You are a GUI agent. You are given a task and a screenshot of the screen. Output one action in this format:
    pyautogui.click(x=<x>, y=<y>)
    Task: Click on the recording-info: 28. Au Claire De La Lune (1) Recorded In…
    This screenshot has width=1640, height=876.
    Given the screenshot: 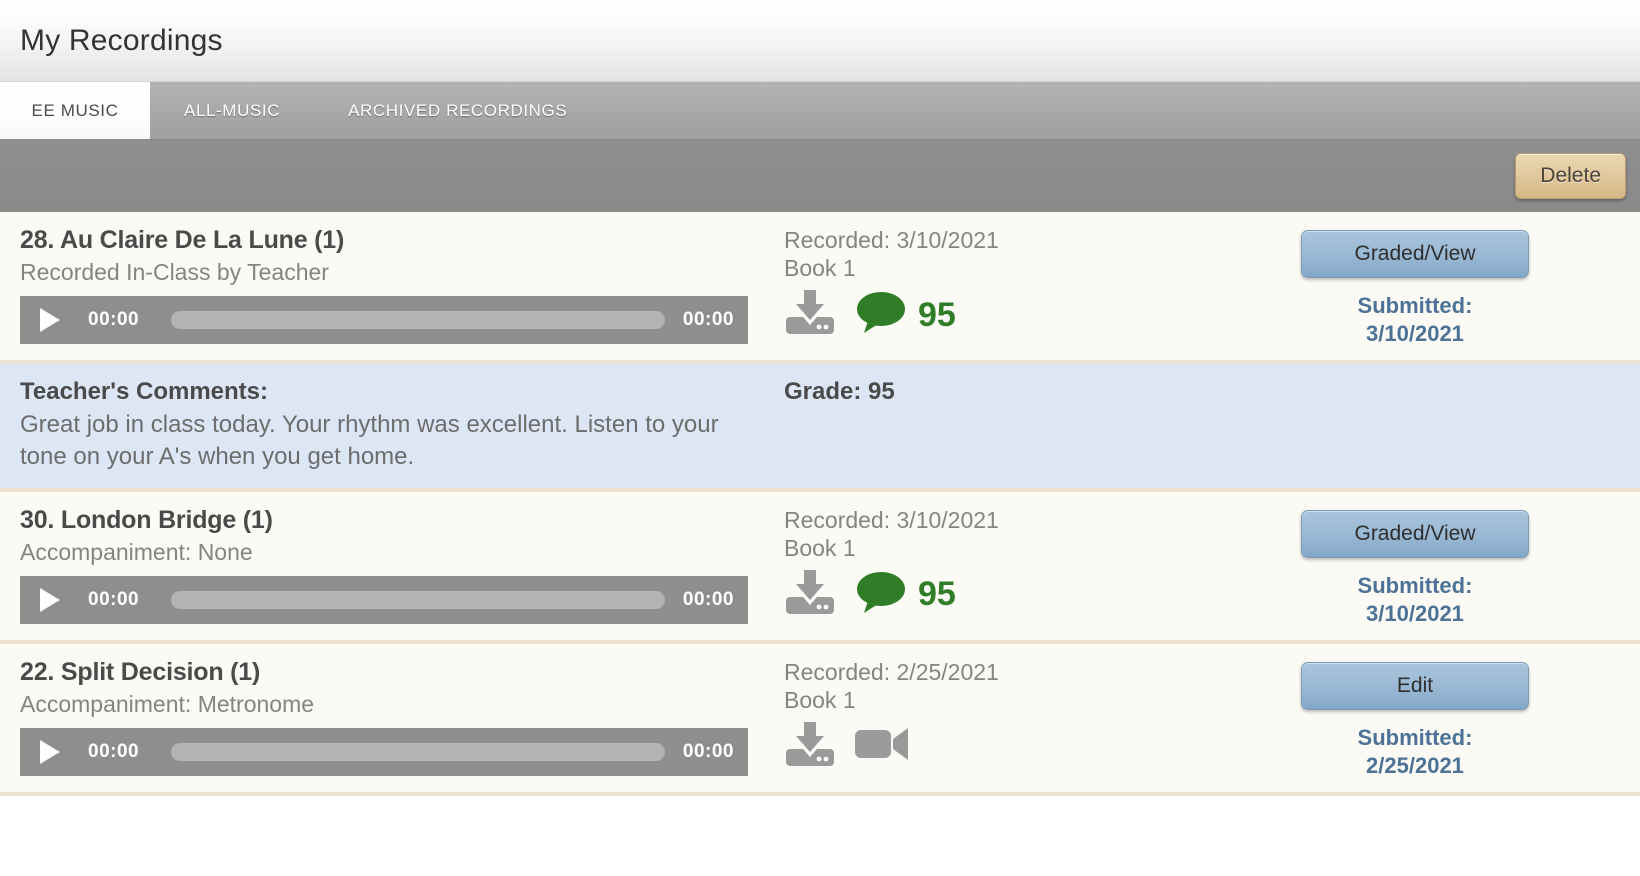 What is the action you would take?
    pyautogui.click(x=385, y=287)
    